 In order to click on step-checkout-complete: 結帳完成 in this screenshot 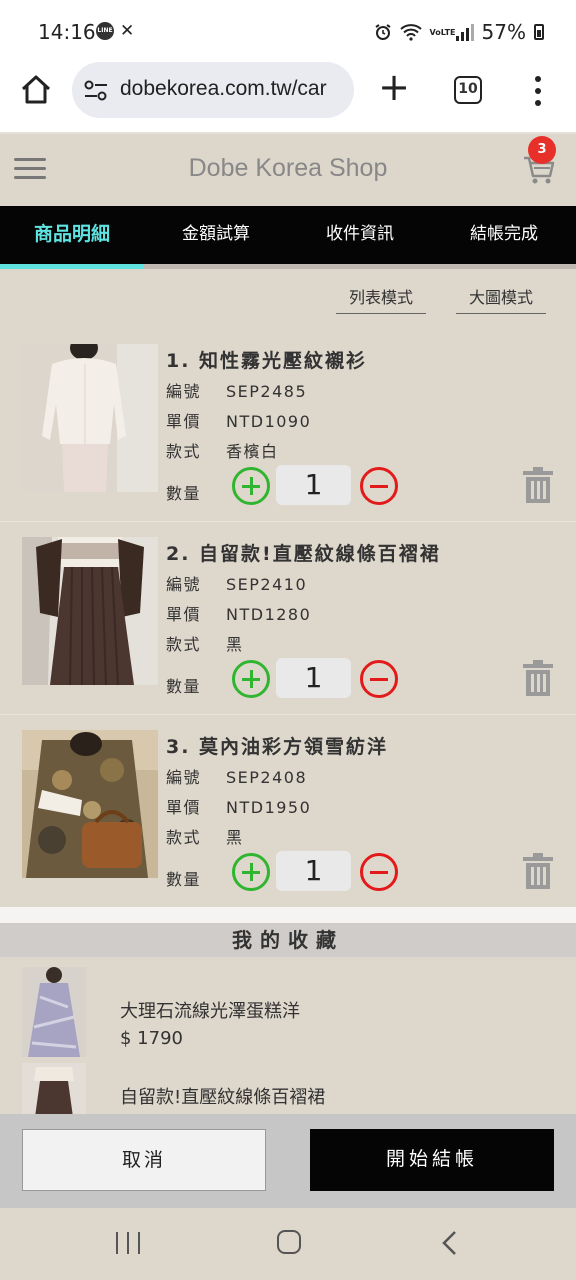, I will do `click(504, 235)`.